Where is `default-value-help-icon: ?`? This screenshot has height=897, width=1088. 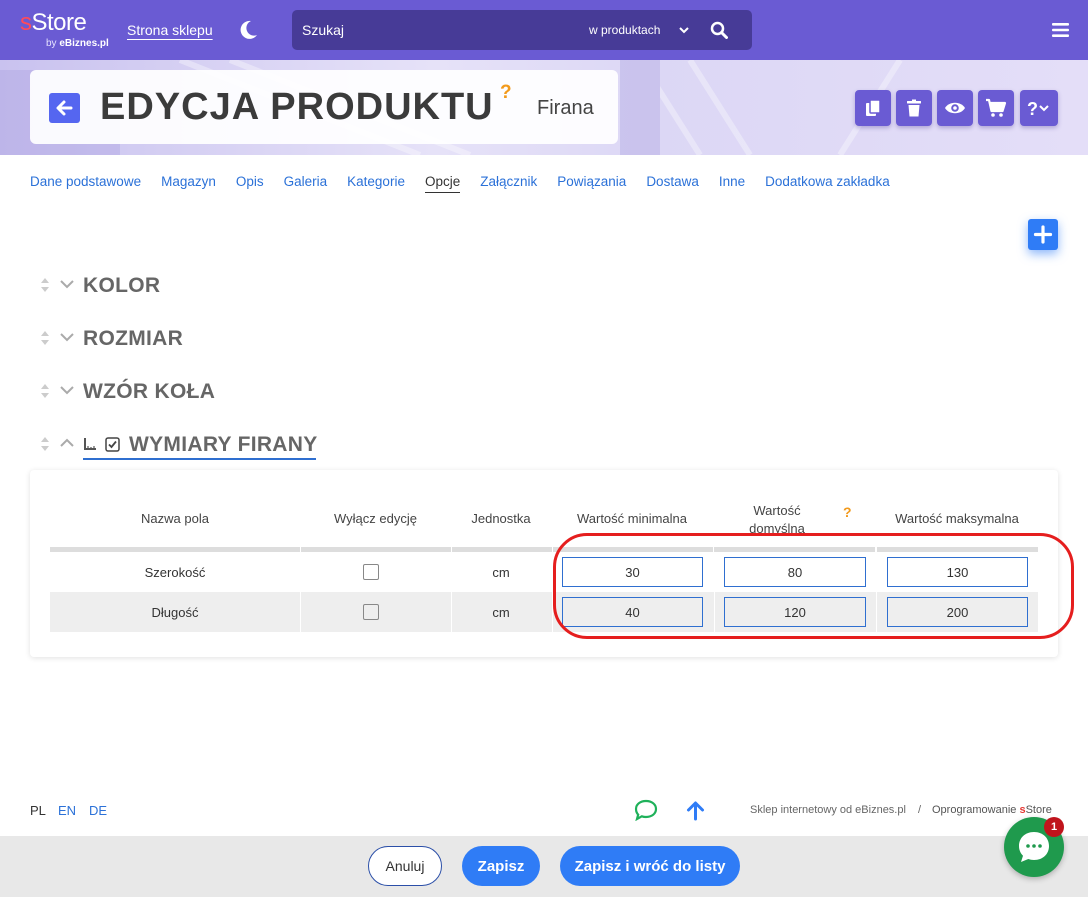
default-value-help-icon: ? is located at coordinates (847, 512).